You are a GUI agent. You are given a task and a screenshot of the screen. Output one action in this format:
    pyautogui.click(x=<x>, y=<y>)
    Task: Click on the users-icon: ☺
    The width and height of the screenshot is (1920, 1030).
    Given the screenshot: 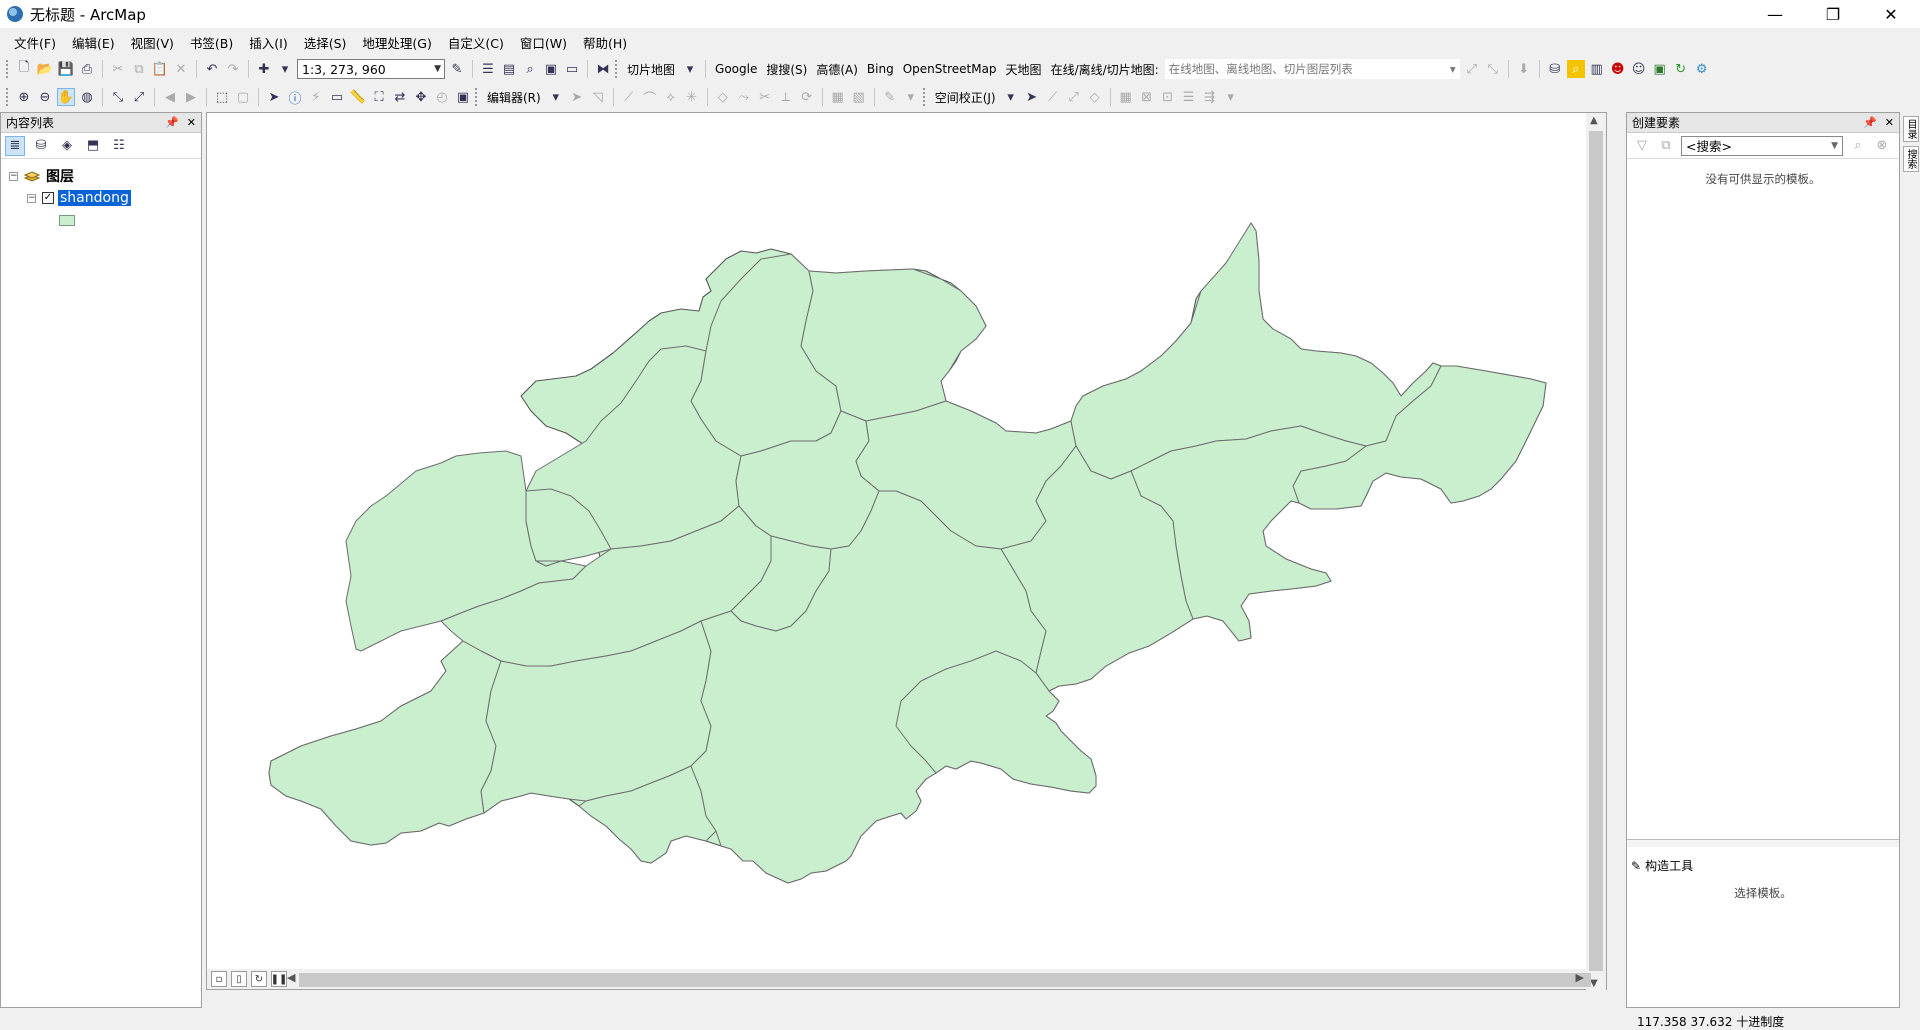 What is the action you would take?
    pyautogui.click(x=1639, y=69)
    